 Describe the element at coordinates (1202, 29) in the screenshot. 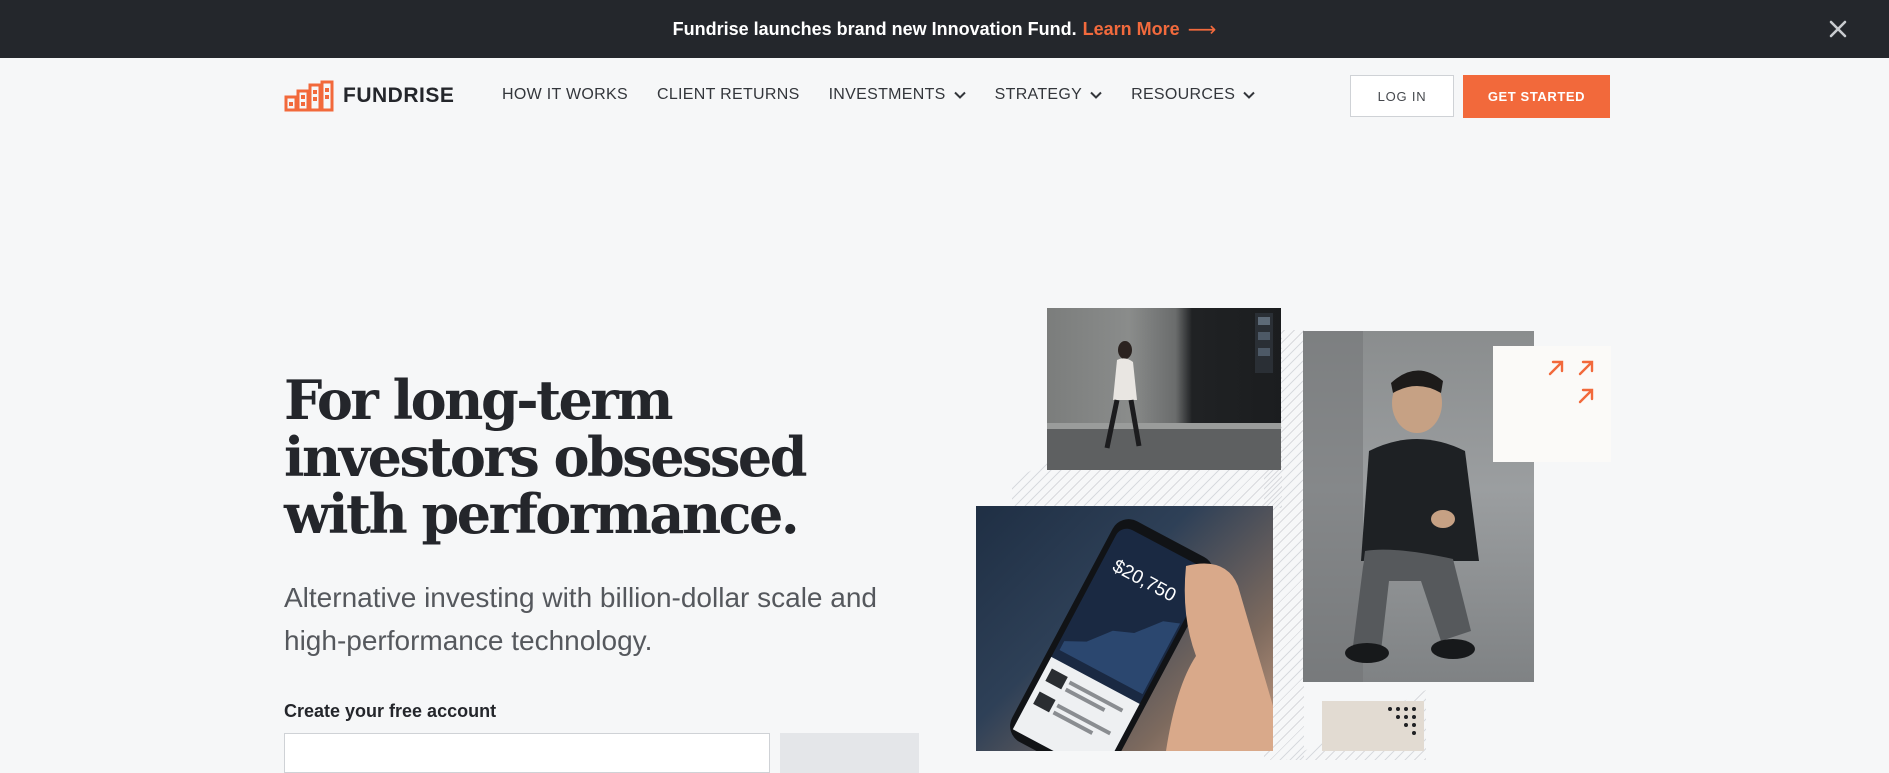

I see `arrow-right-icon: ⟶` at that location.